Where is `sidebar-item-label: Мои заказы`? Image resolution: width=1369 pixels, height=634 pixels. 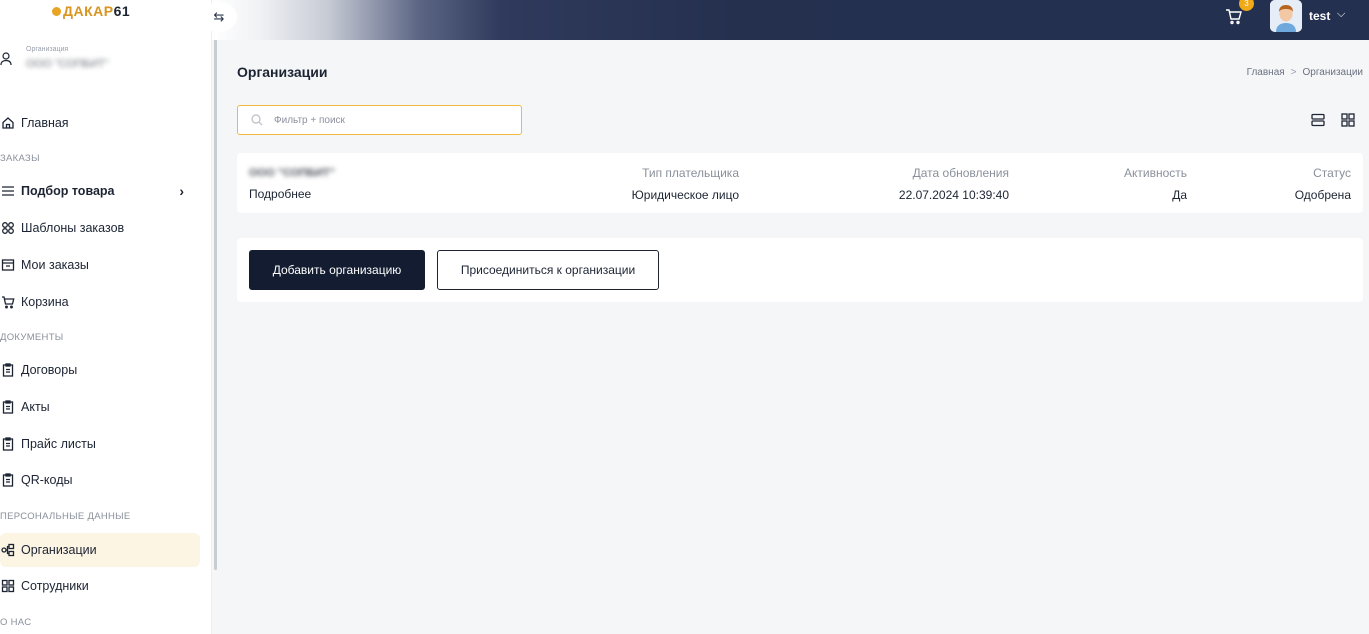 sidebar-item-label: Мои заказы is located at coordinates (55, 265).